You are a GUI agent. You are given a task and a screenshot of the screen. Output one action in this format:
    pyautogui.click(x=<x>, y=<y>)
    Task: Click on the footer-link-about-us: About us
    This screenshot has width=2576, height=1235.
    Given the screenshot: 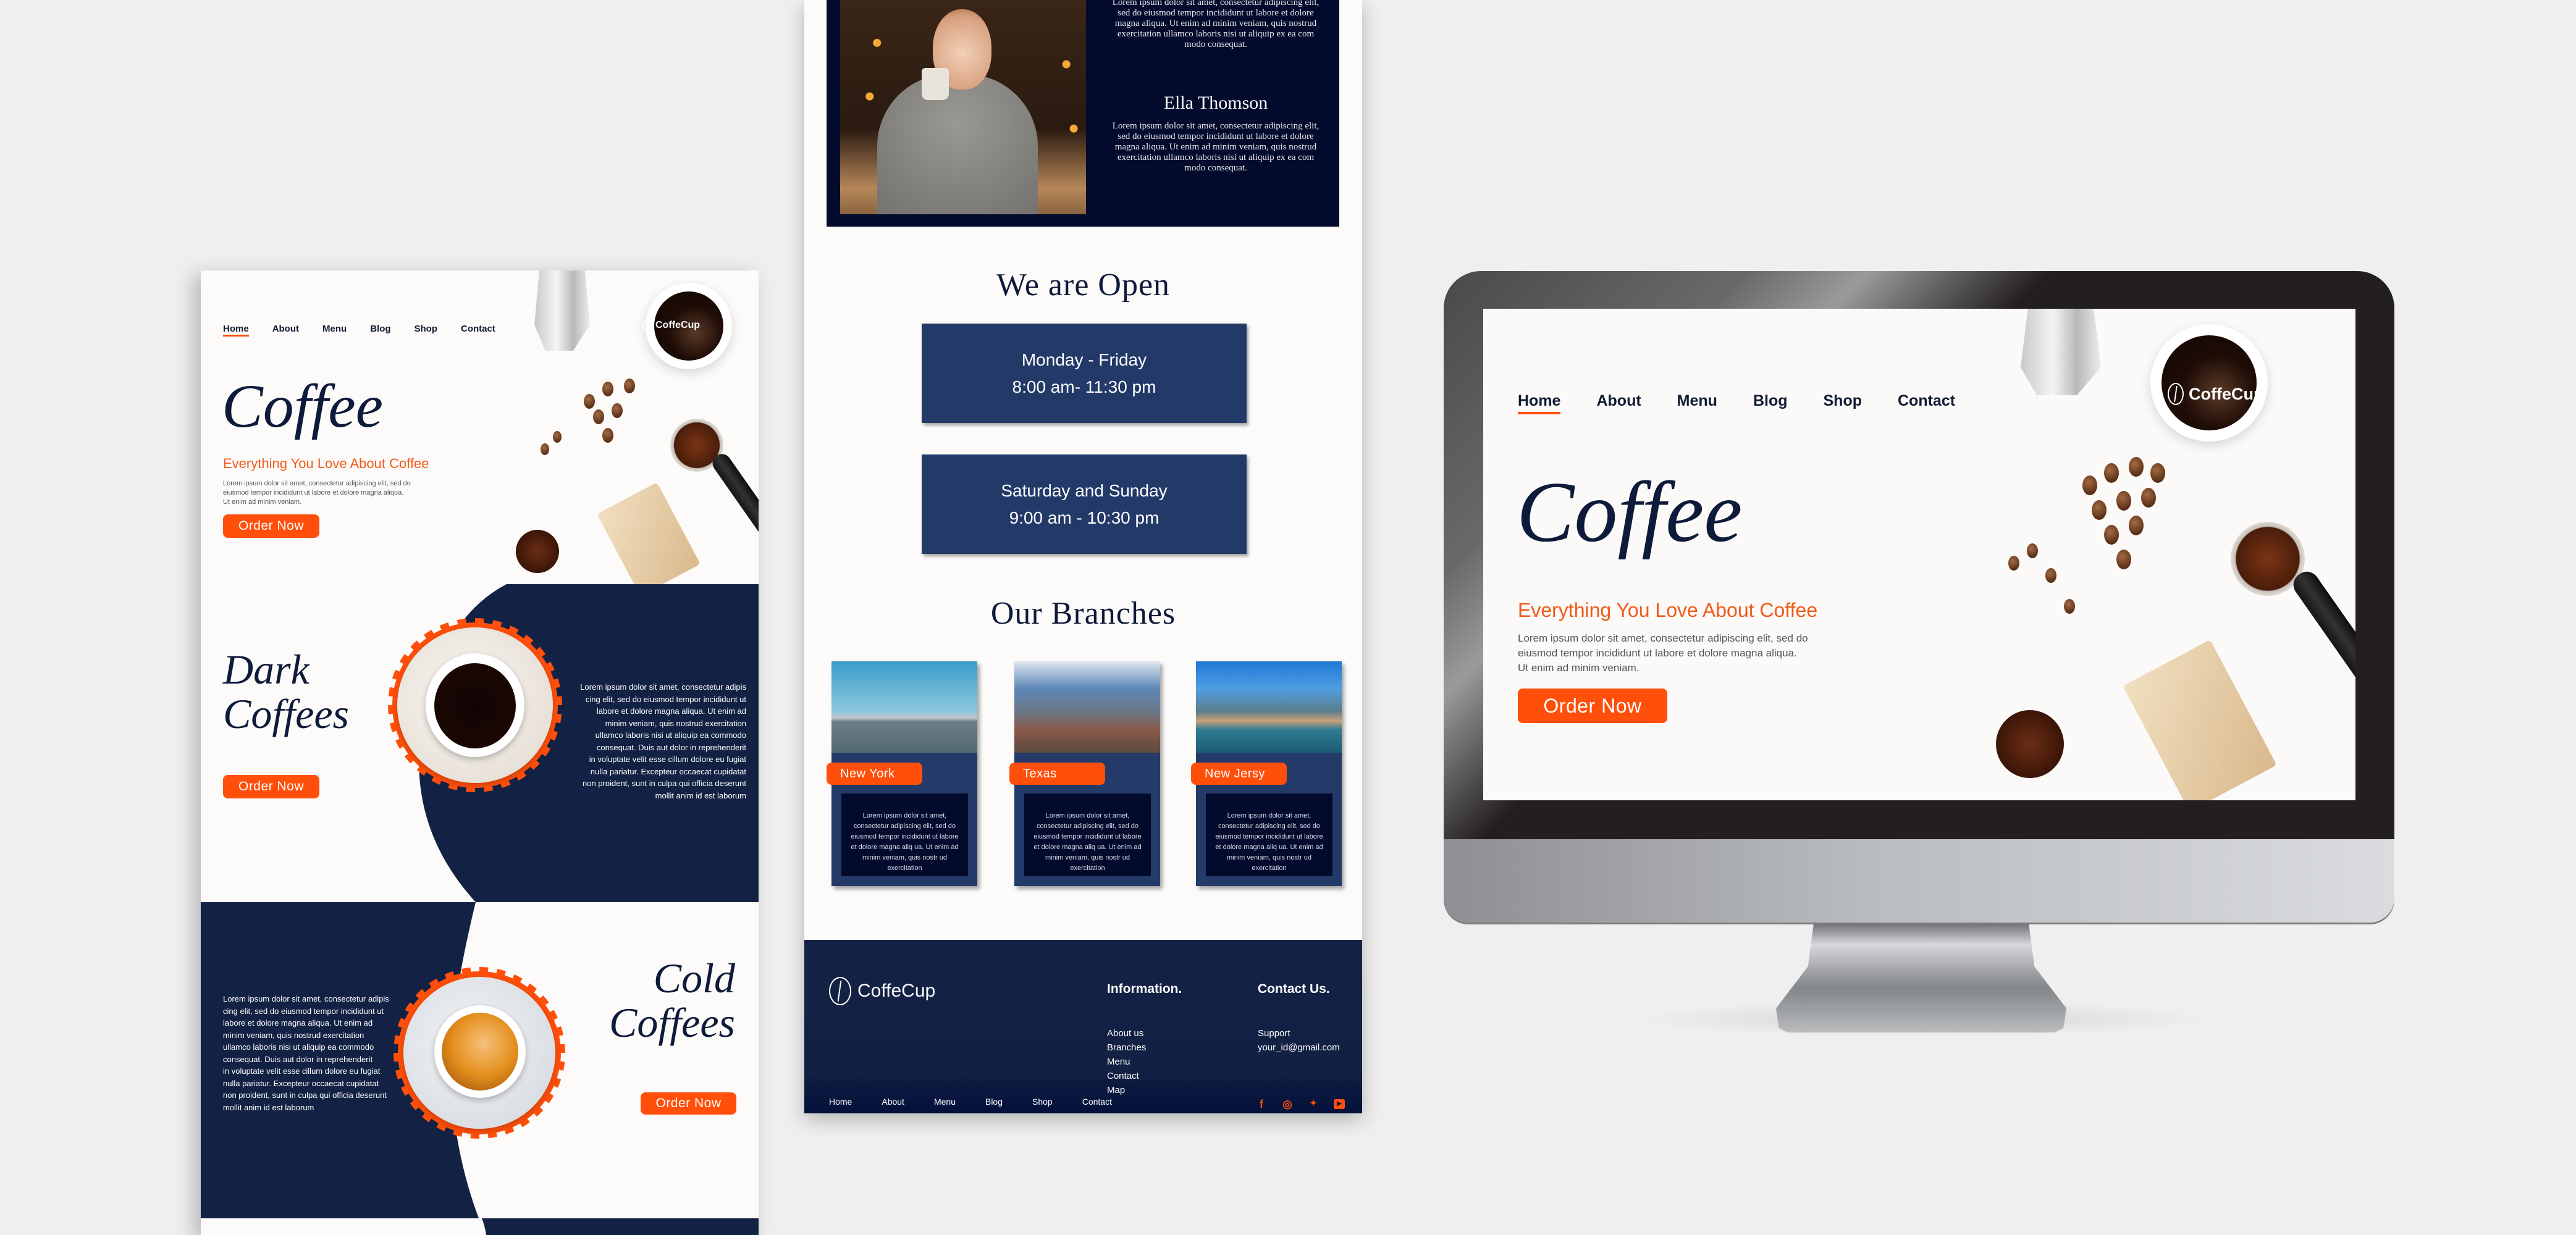 What is the action you would take?
    pyautogui.click(x=1126, y=1033)
    